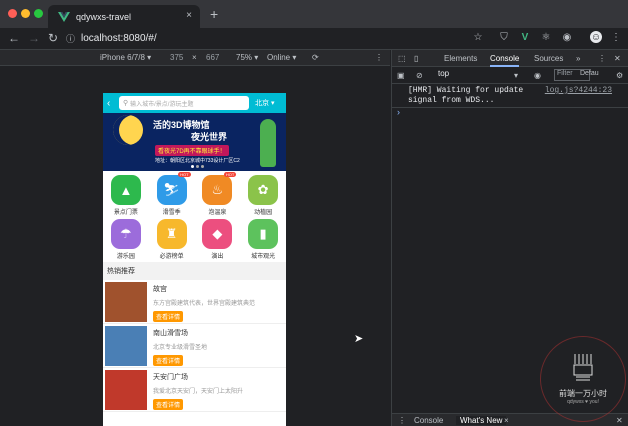 This screenshot has height=426, width=628. Describe the element at coordinates (192, 150) in the screenshot. I see `banner-line-3: 看夜光7D再不靠眼球手！` at that location.